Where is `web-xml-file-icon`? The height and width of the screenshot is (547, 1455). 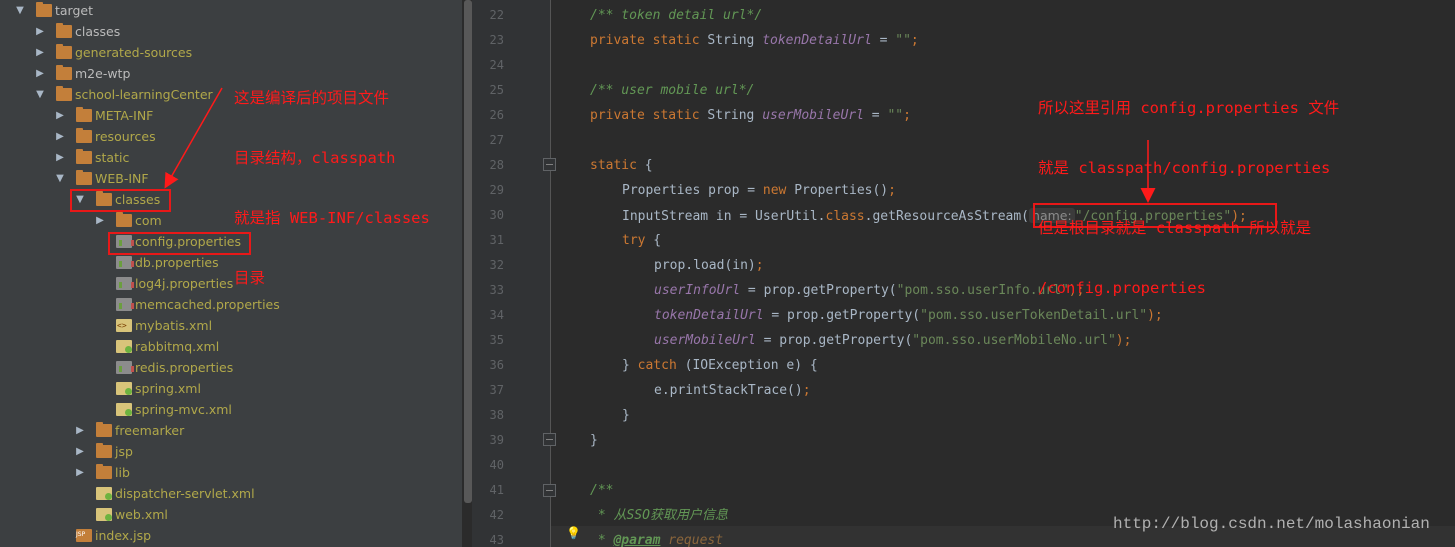
web-xml-file-icon is located at coordinates (104, 514).